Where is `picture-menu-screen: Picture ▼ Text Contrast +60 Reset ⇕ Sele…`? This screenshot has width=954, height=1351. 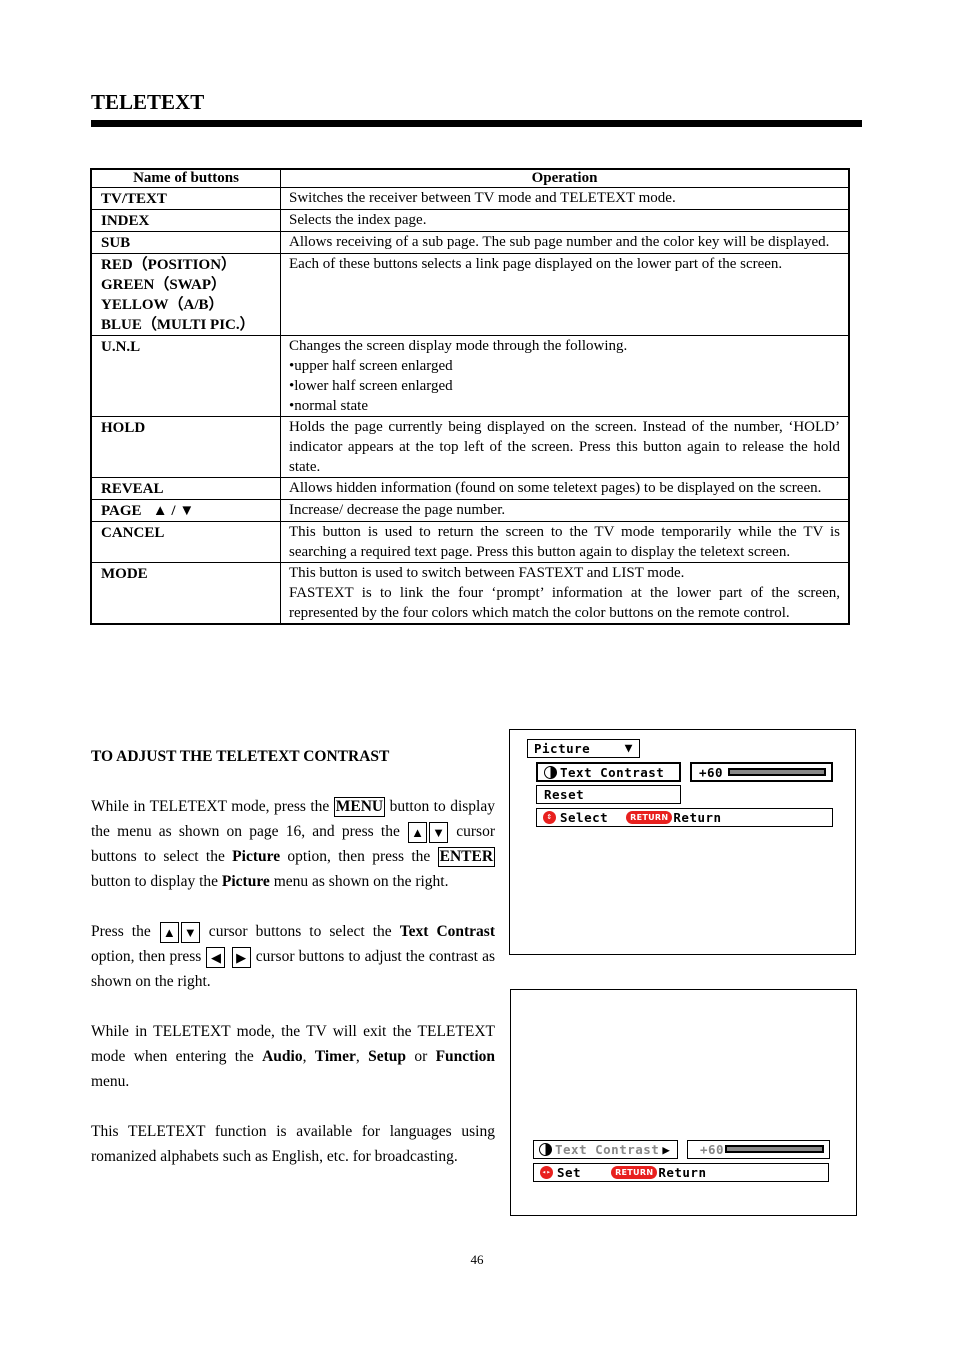 picture-menu-screen: Picture ▼ Text Contrast +60 Reset ⇕ Sele… is located at coordinates (682, 842).